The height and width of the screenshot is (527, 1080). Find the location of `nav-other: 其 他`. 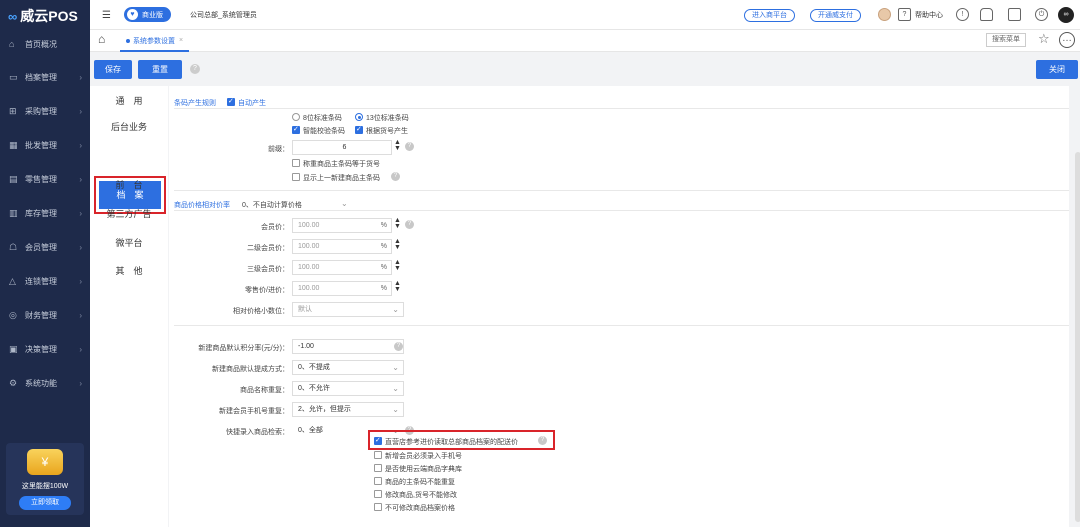

nav-other: 其 他 is located at coordinates (129, 271).